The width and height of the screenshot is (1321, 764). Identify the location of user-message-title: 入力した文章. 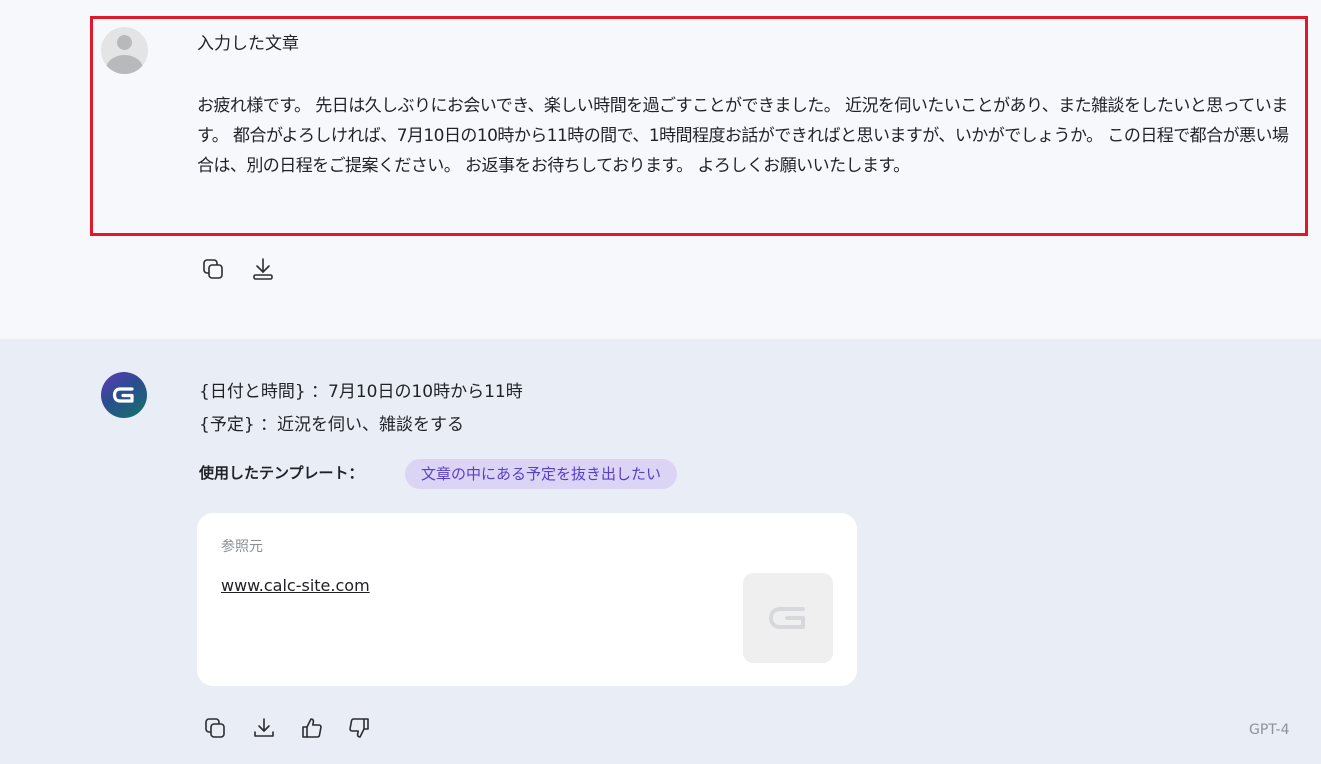
(248, 44).